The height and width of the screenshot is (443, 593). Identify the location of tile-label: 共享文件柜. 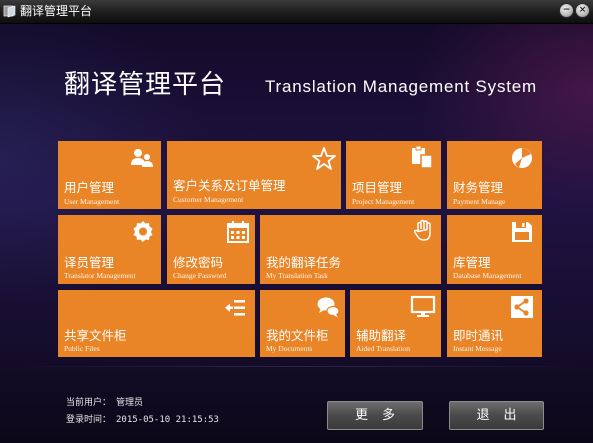
(95, 335).